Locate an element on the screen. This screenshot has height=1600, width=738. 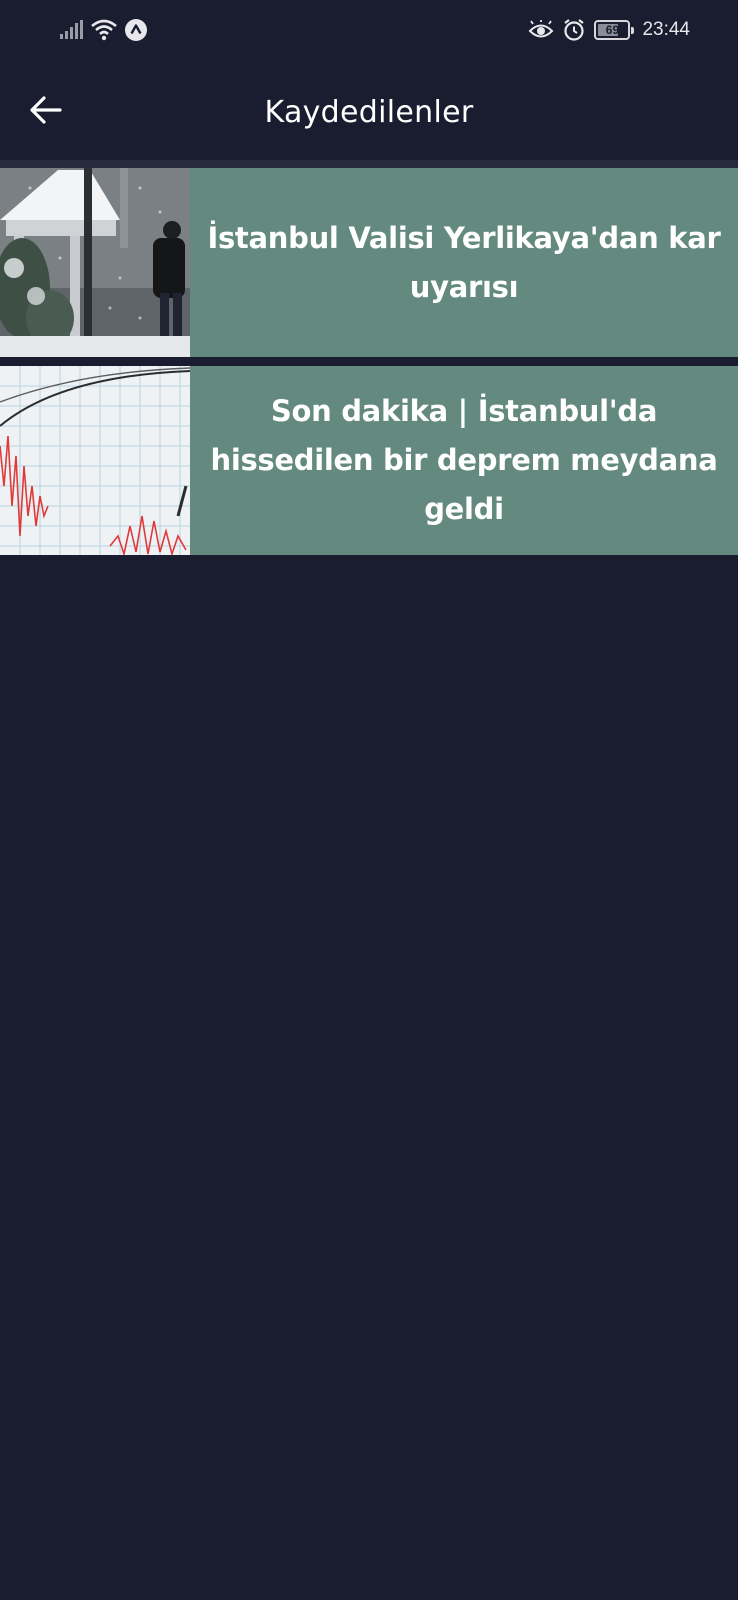
nfc-icon is located at coordinates (136, 30).